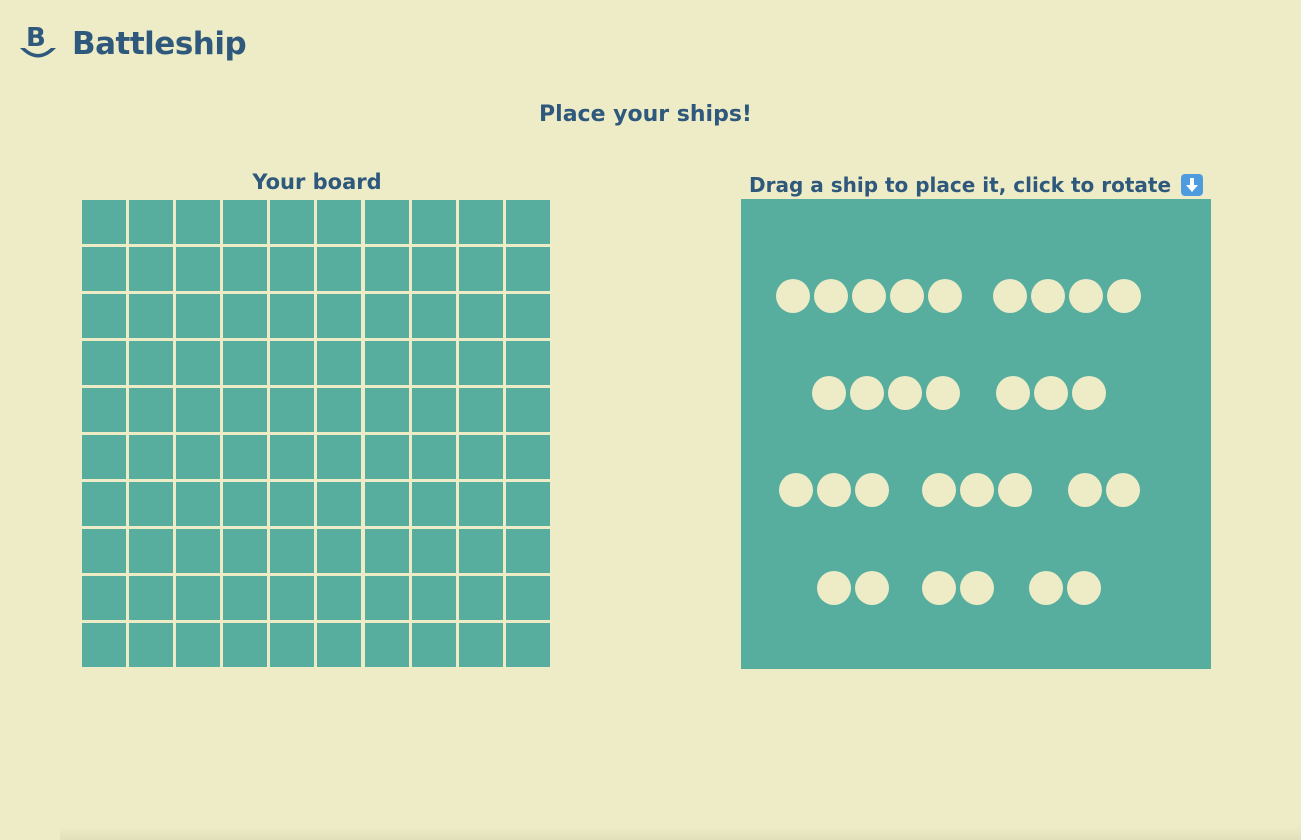  Describe the element at coordinates (38, 44) in the screenshot. I see `battleship-logo-icon: B` at that location.